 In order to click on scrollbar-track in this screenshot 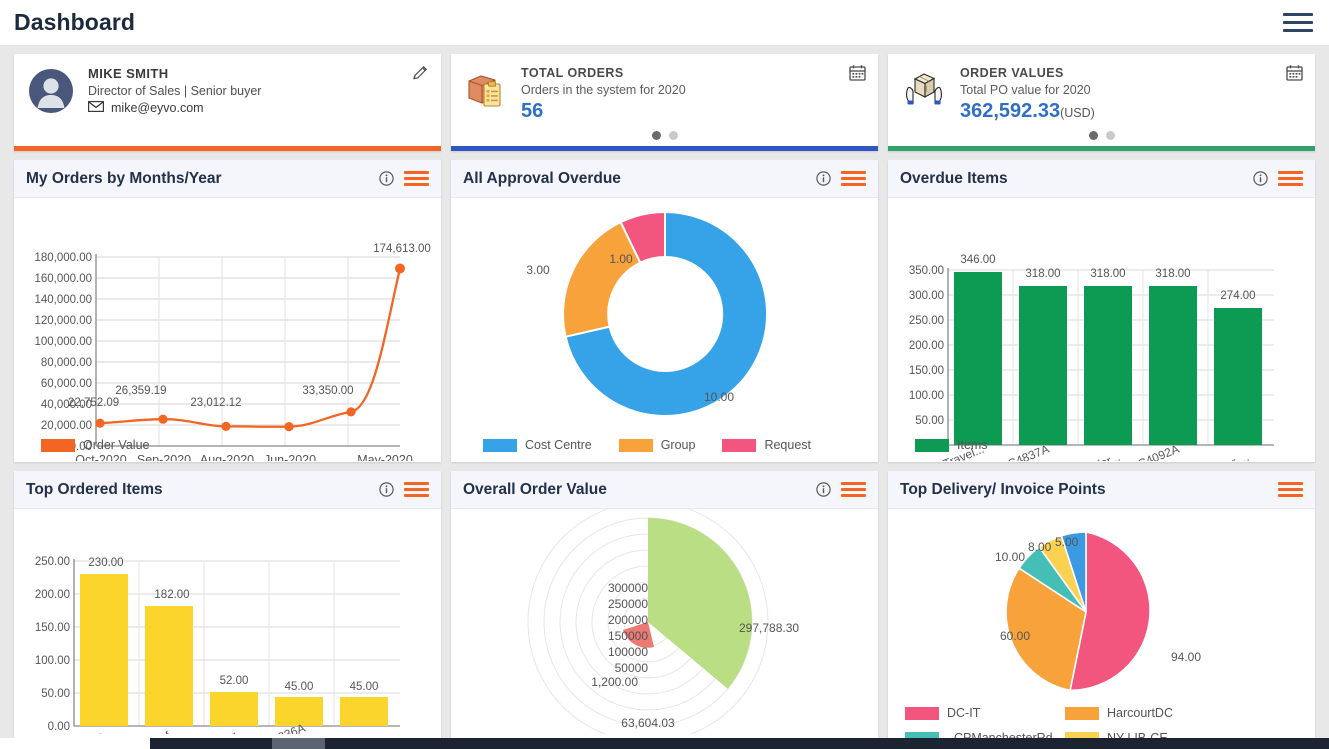, I will do `click(211, 743)`.